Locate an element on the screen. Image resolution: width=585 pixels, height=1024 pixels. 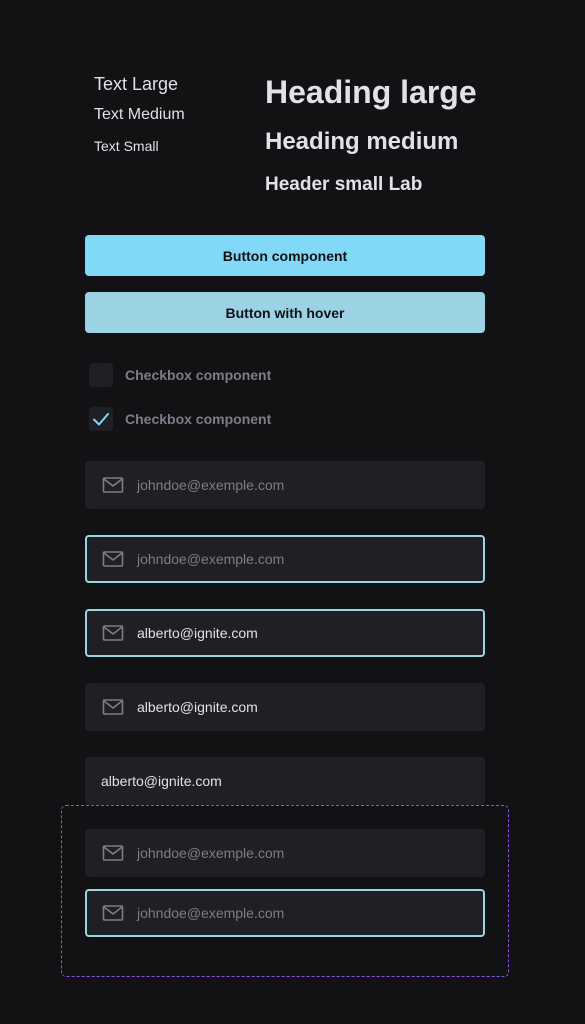
heading-medium: Heading medium is located at coordinates (362, 141).